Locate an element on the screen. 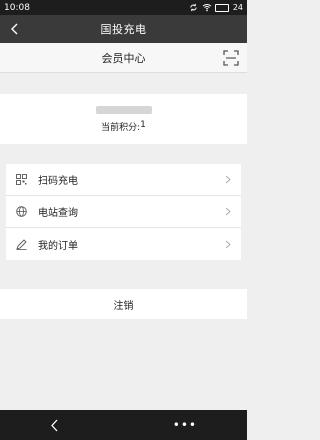  battery-icon is located at coordinates (221, 7).